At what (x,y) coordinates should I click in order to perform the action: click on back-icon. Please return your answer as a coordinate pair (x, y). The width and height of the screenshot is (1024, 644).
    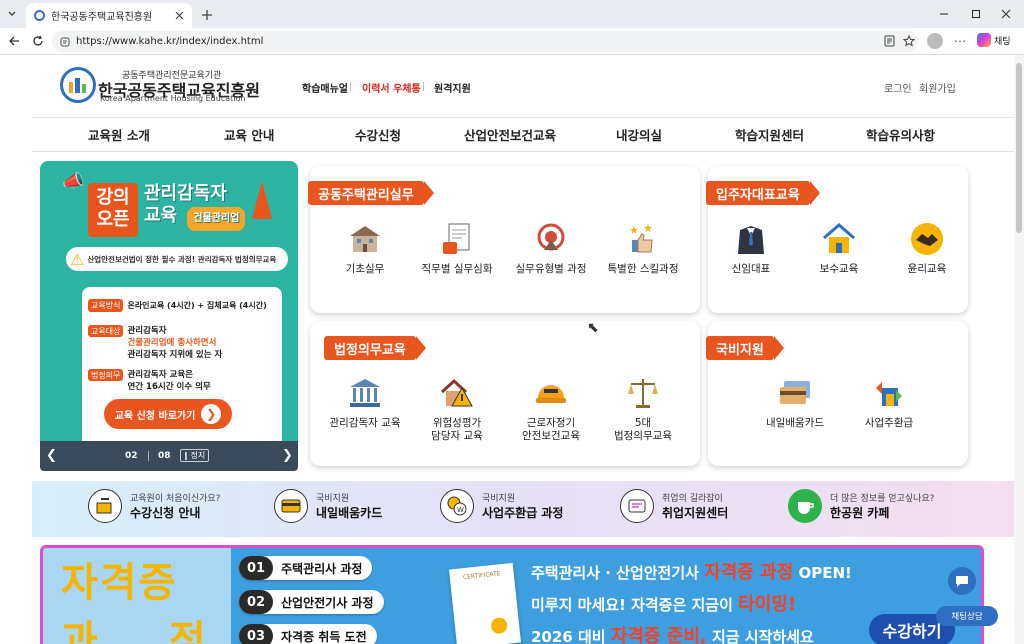
    Looking at the image, I should click on (14, 41).